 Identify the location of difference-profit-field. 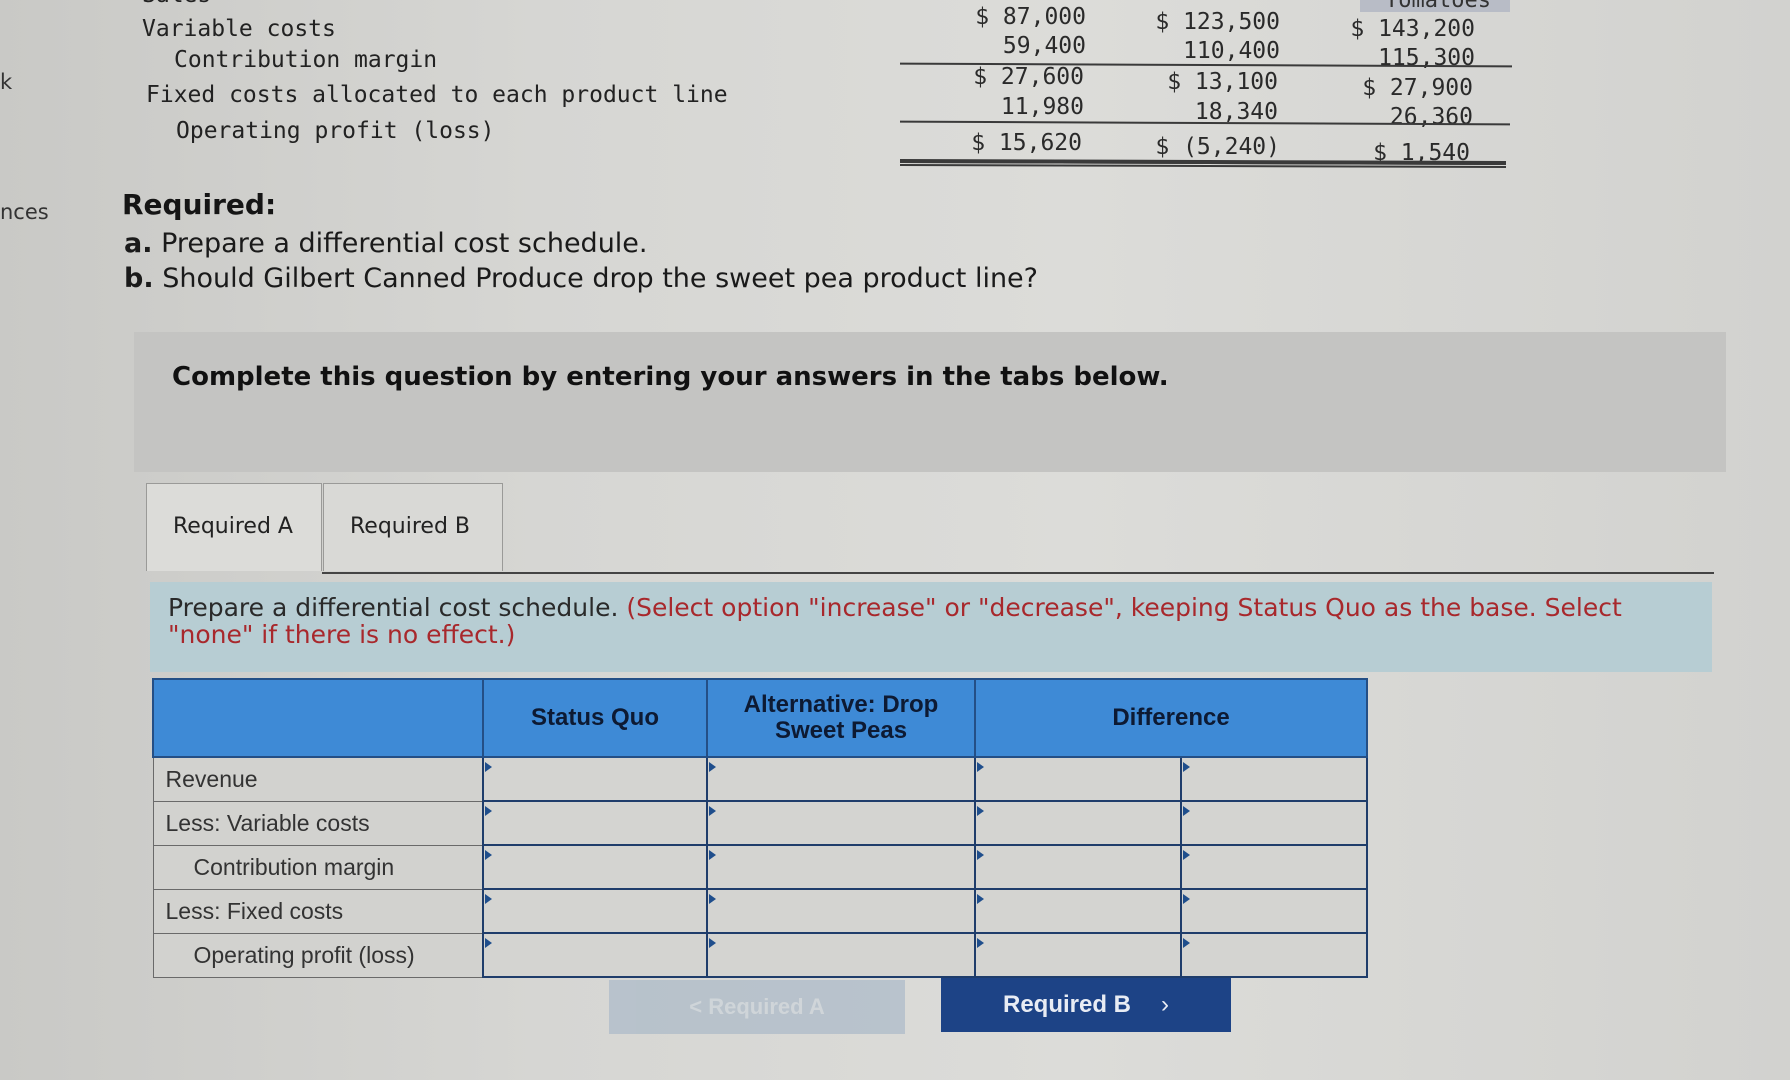
(1078, 955).